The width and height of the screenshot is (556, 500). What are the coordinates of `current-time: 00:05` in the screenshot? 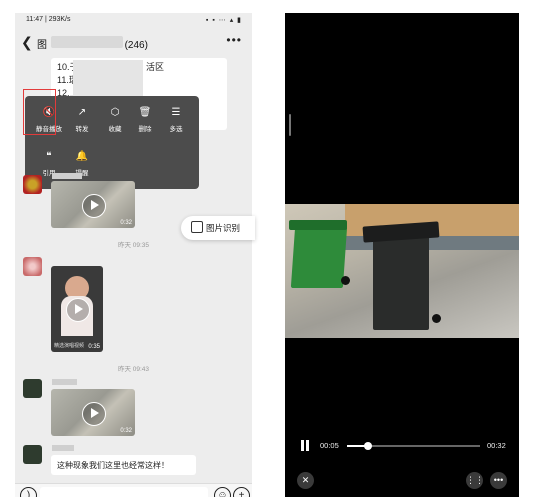 It's located at (329, 445).